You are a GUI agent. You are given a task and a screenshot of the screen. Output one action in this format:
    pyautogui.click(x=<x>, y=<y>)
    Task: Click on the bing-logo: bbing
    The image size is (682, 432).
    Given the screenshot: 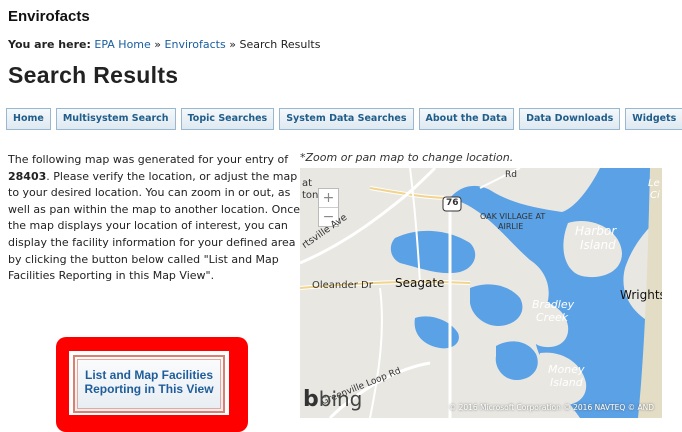 What is the action you would take?
    pyautogui.click(x=332, y=399)
    